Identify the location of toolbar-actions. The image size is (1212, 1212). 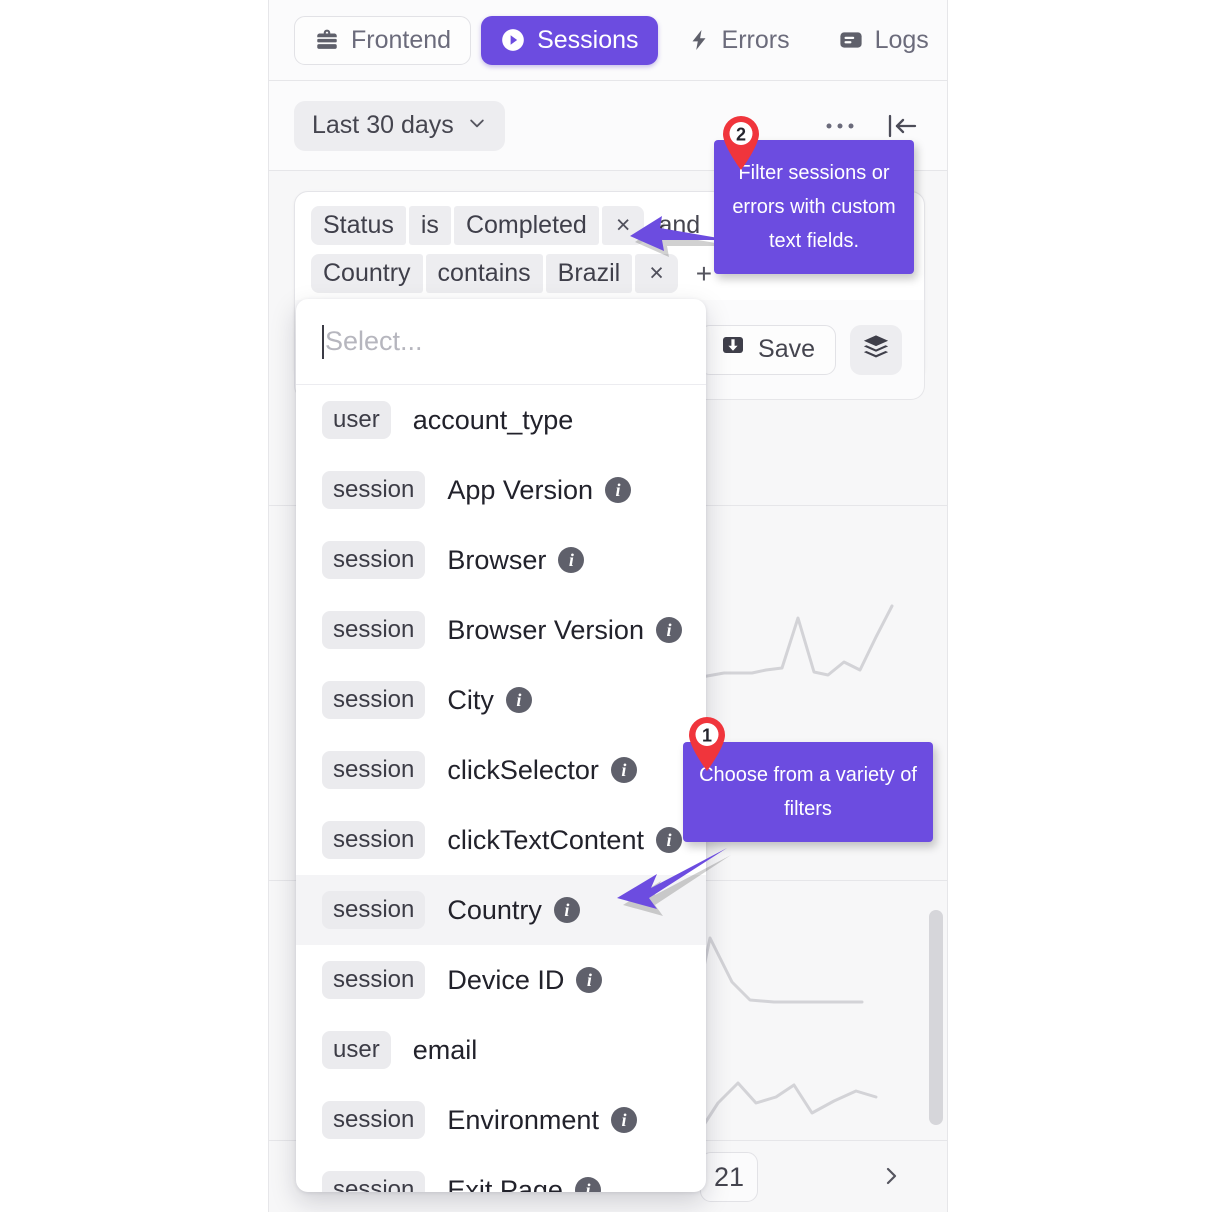
(885, 126).